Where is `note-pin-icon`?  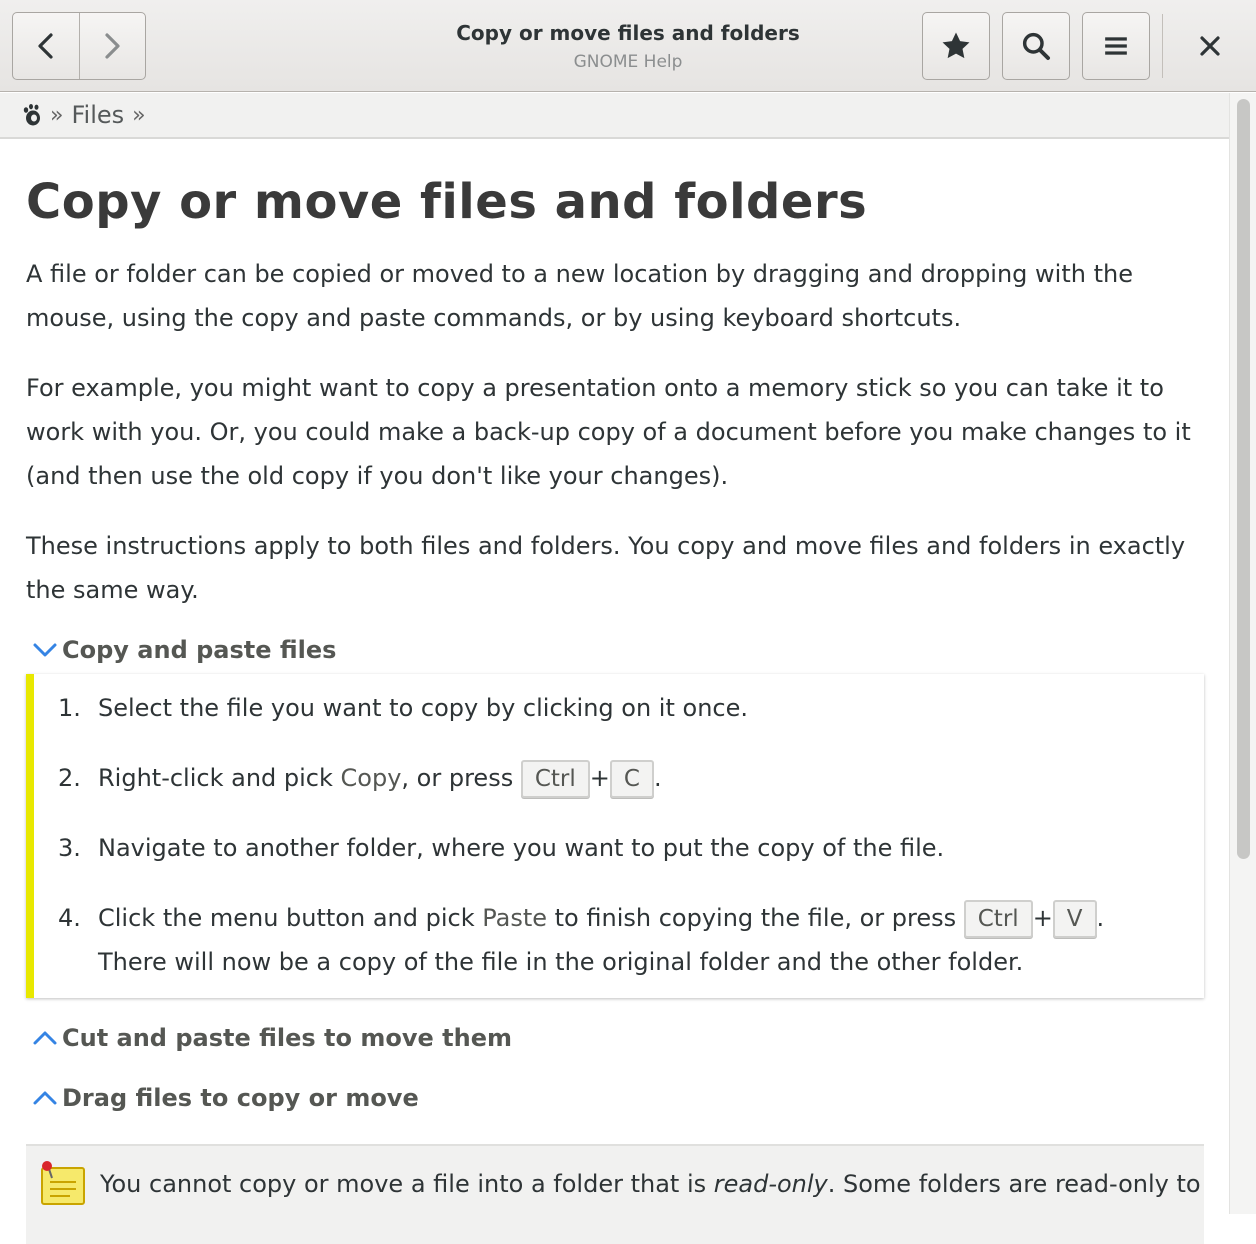
note-pin-icon is located at coordinates (63, 1183).